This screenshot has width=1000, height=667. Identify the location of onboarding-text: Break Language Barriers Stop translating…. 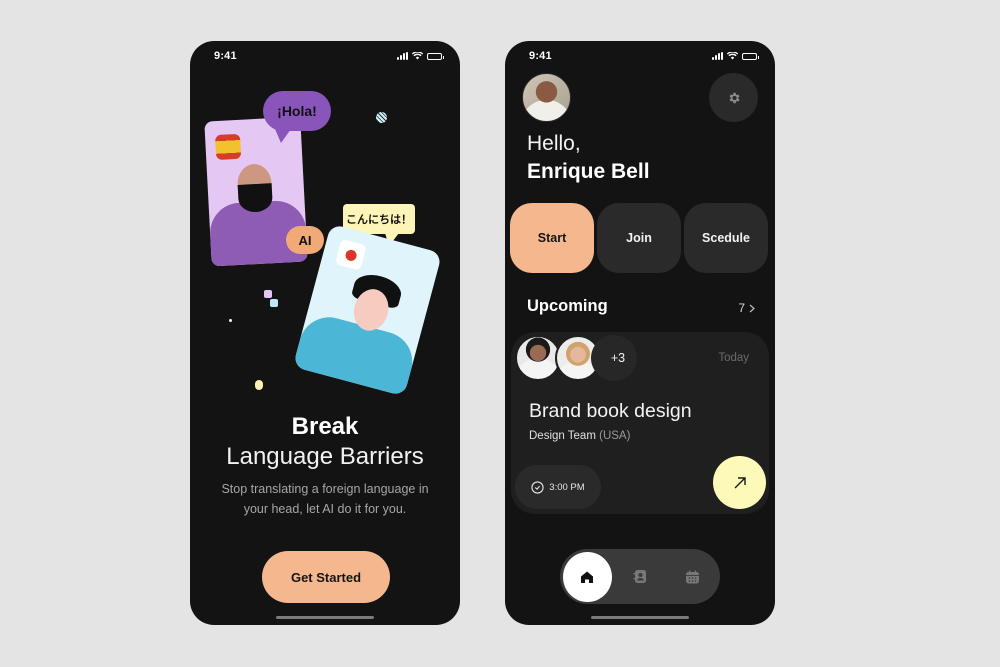
(325, 466).